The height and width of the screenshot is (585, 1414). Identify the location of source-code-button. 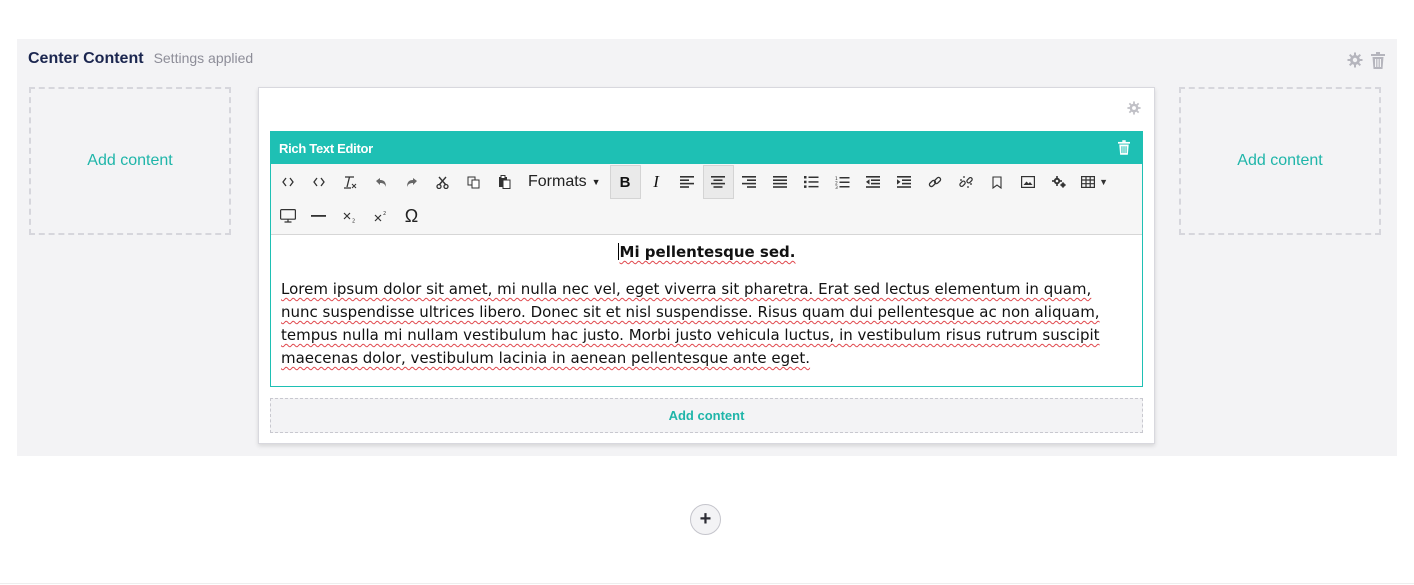
(287, 182).